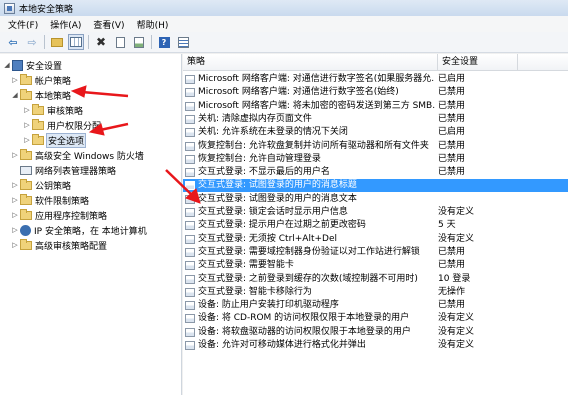 The height and width of the screenshot is (395, 568). I want to click on back-button: ⇦, so click(13, 42).